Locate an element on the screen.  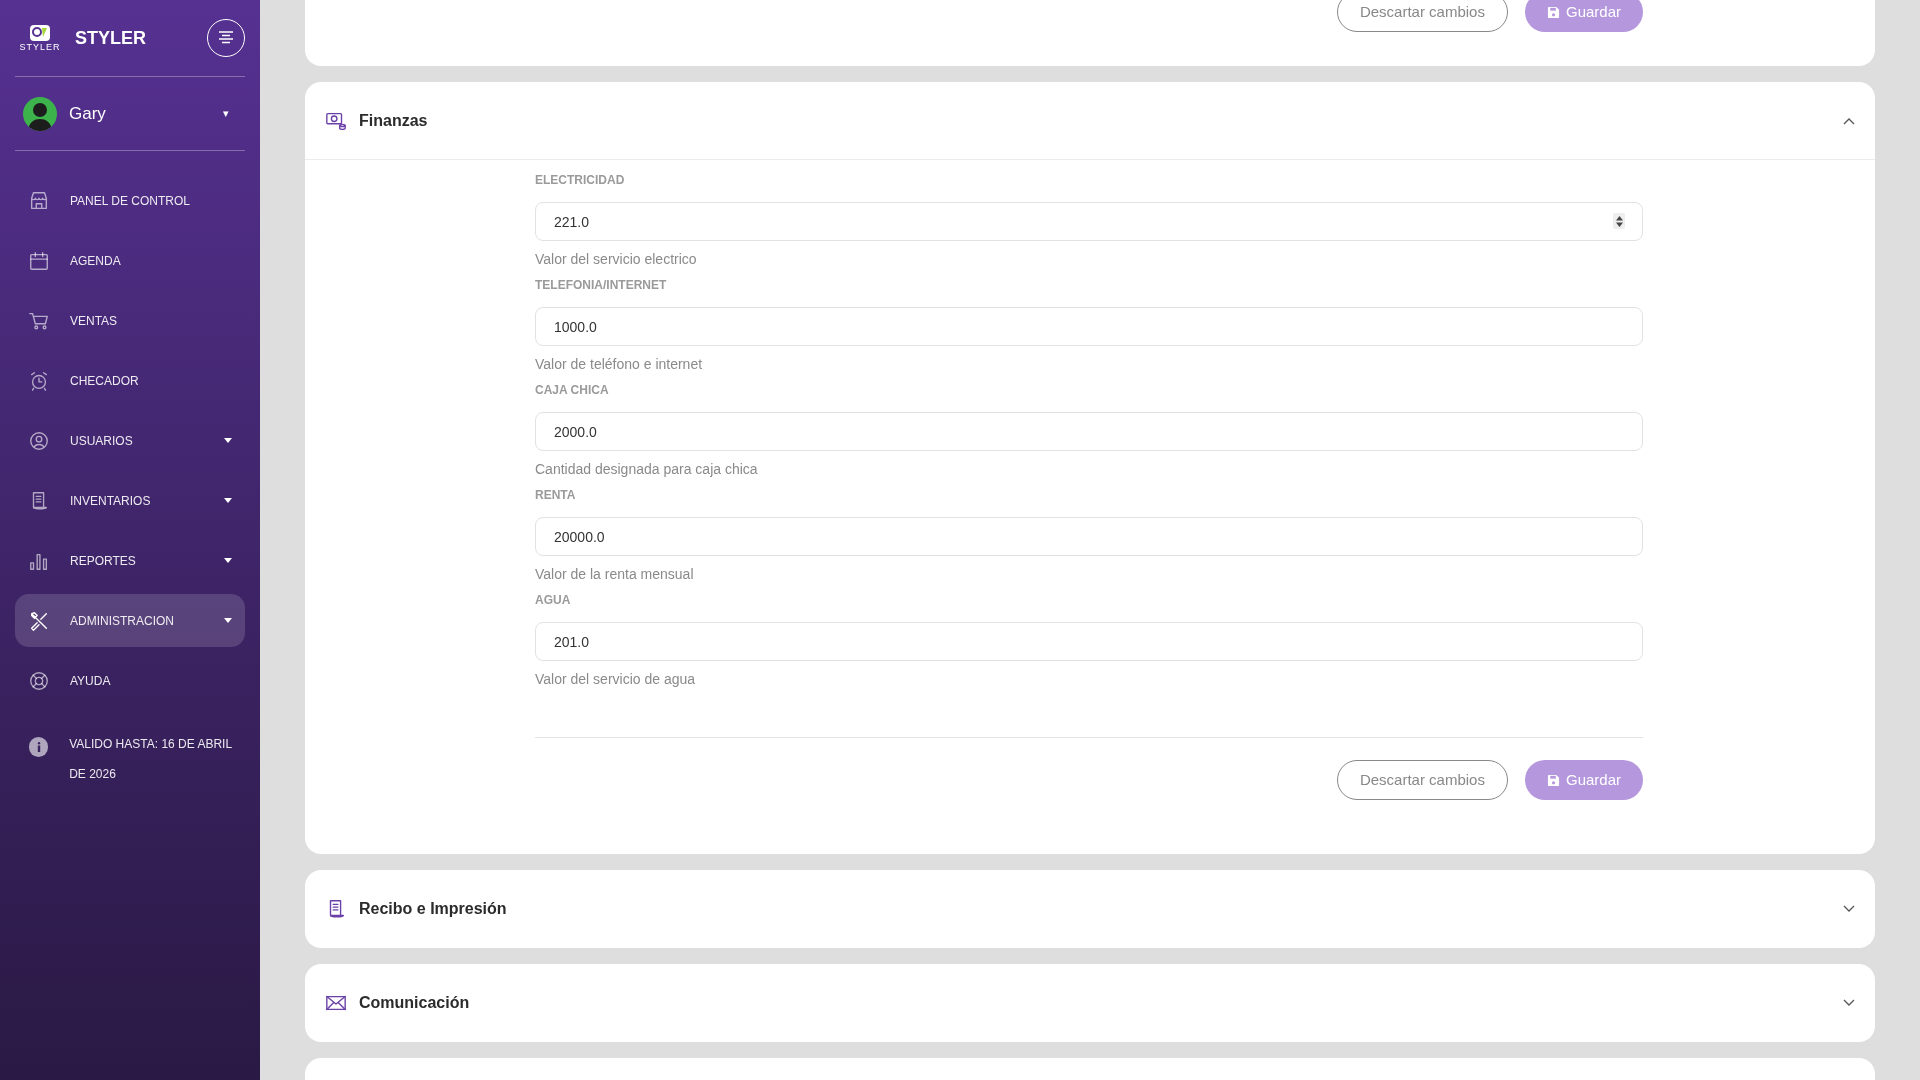
number-field: 2000.0 is located at coordinates (1089, 431).